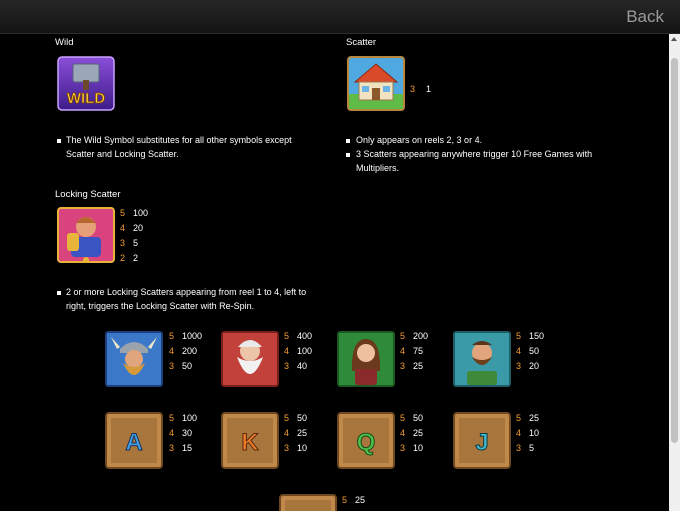 The width and height of the screenshot is (680, 511). I want to click on scatter-title: Scatter, so click(361, 42).